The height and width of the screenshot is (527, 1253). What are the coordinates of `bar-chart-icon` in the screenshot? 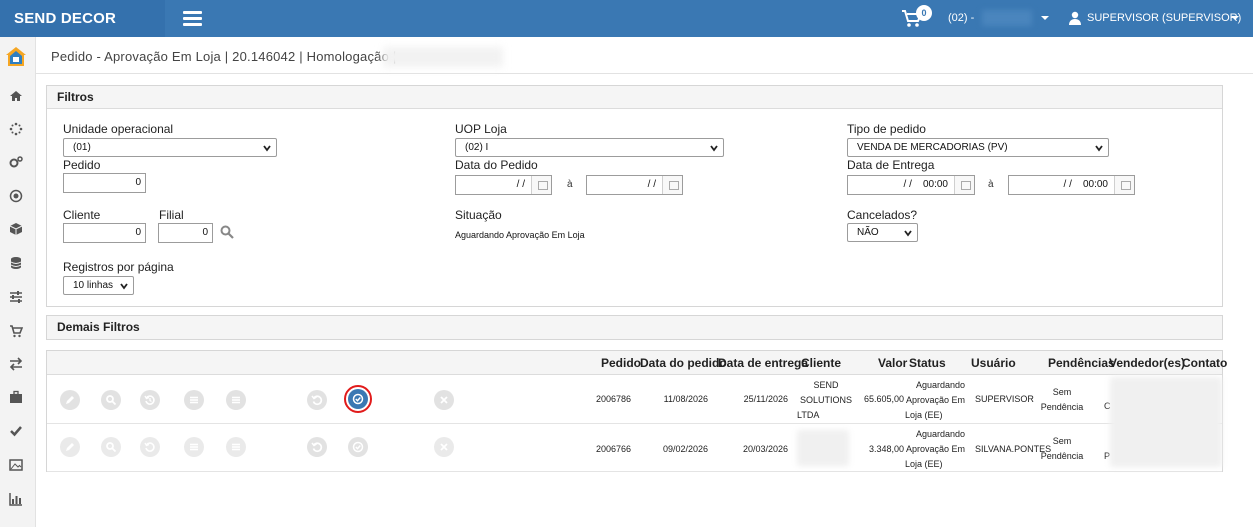 It's located at (16, 499).